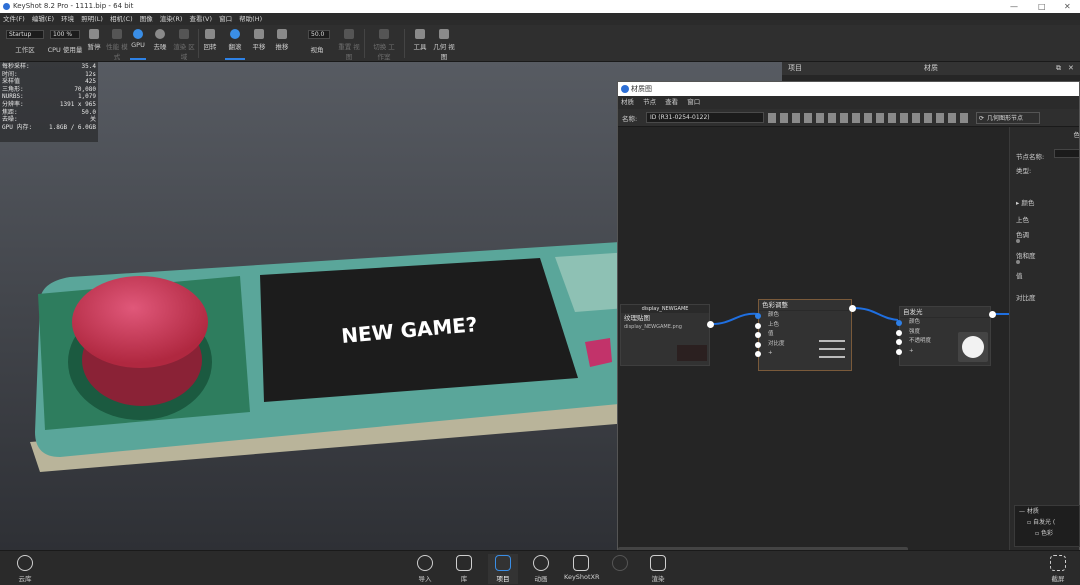 The width and height of the screenshot is (1080, 585). I want to click on color-adjust-port: 颜色, so click(803, 316).